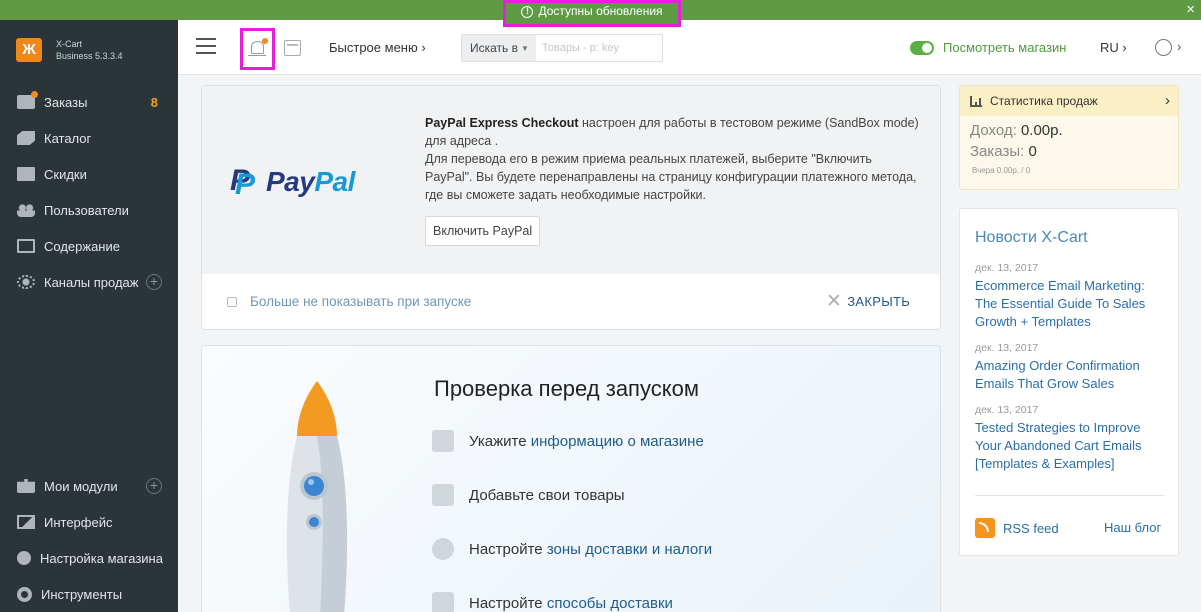 This screenshot has height=612, width=1201. Describe the element at coordinates (1132, 527) in the screenshot. I see `blog-link: Наш блог` at that location.